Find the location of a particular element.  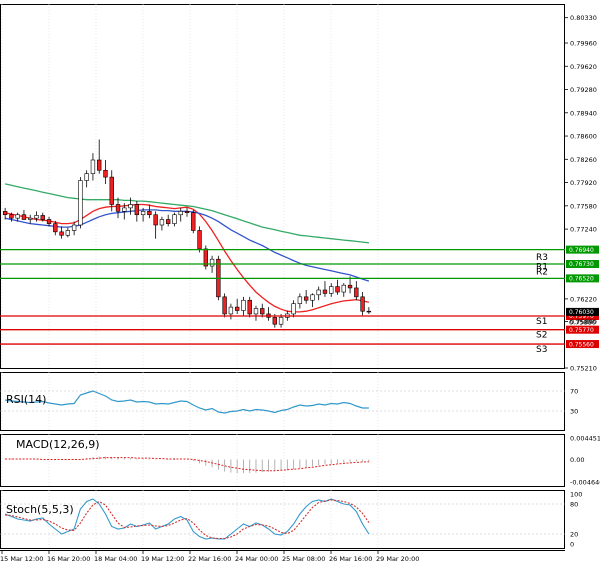

level-price-label: 0.75770 is located at coordinates (581, 330).